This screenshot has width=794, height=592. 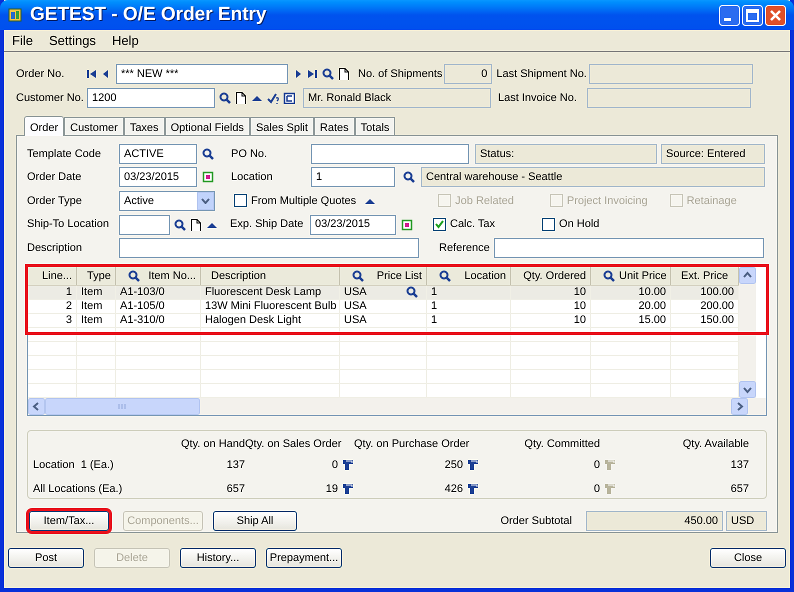 What do you see at coordinates (22, 40) in the screenshot?
I see `menu-item: File` at bounding box center [22, 40].